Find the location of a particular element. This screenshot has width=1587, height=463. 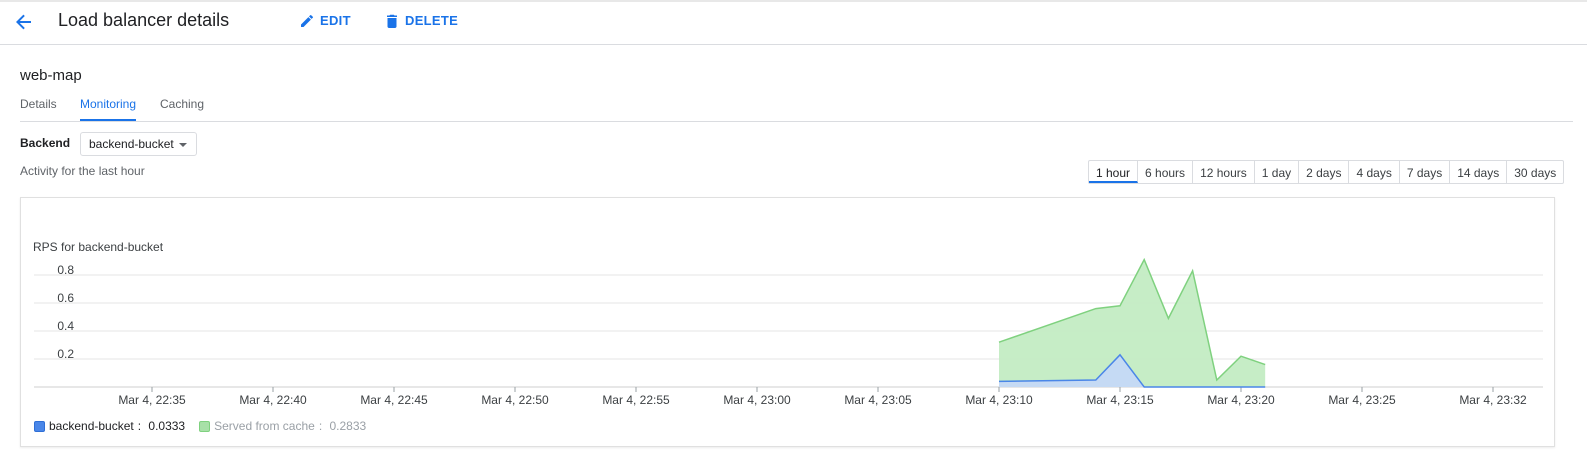

legend-swatch-green is located at coordinates (205, 426).